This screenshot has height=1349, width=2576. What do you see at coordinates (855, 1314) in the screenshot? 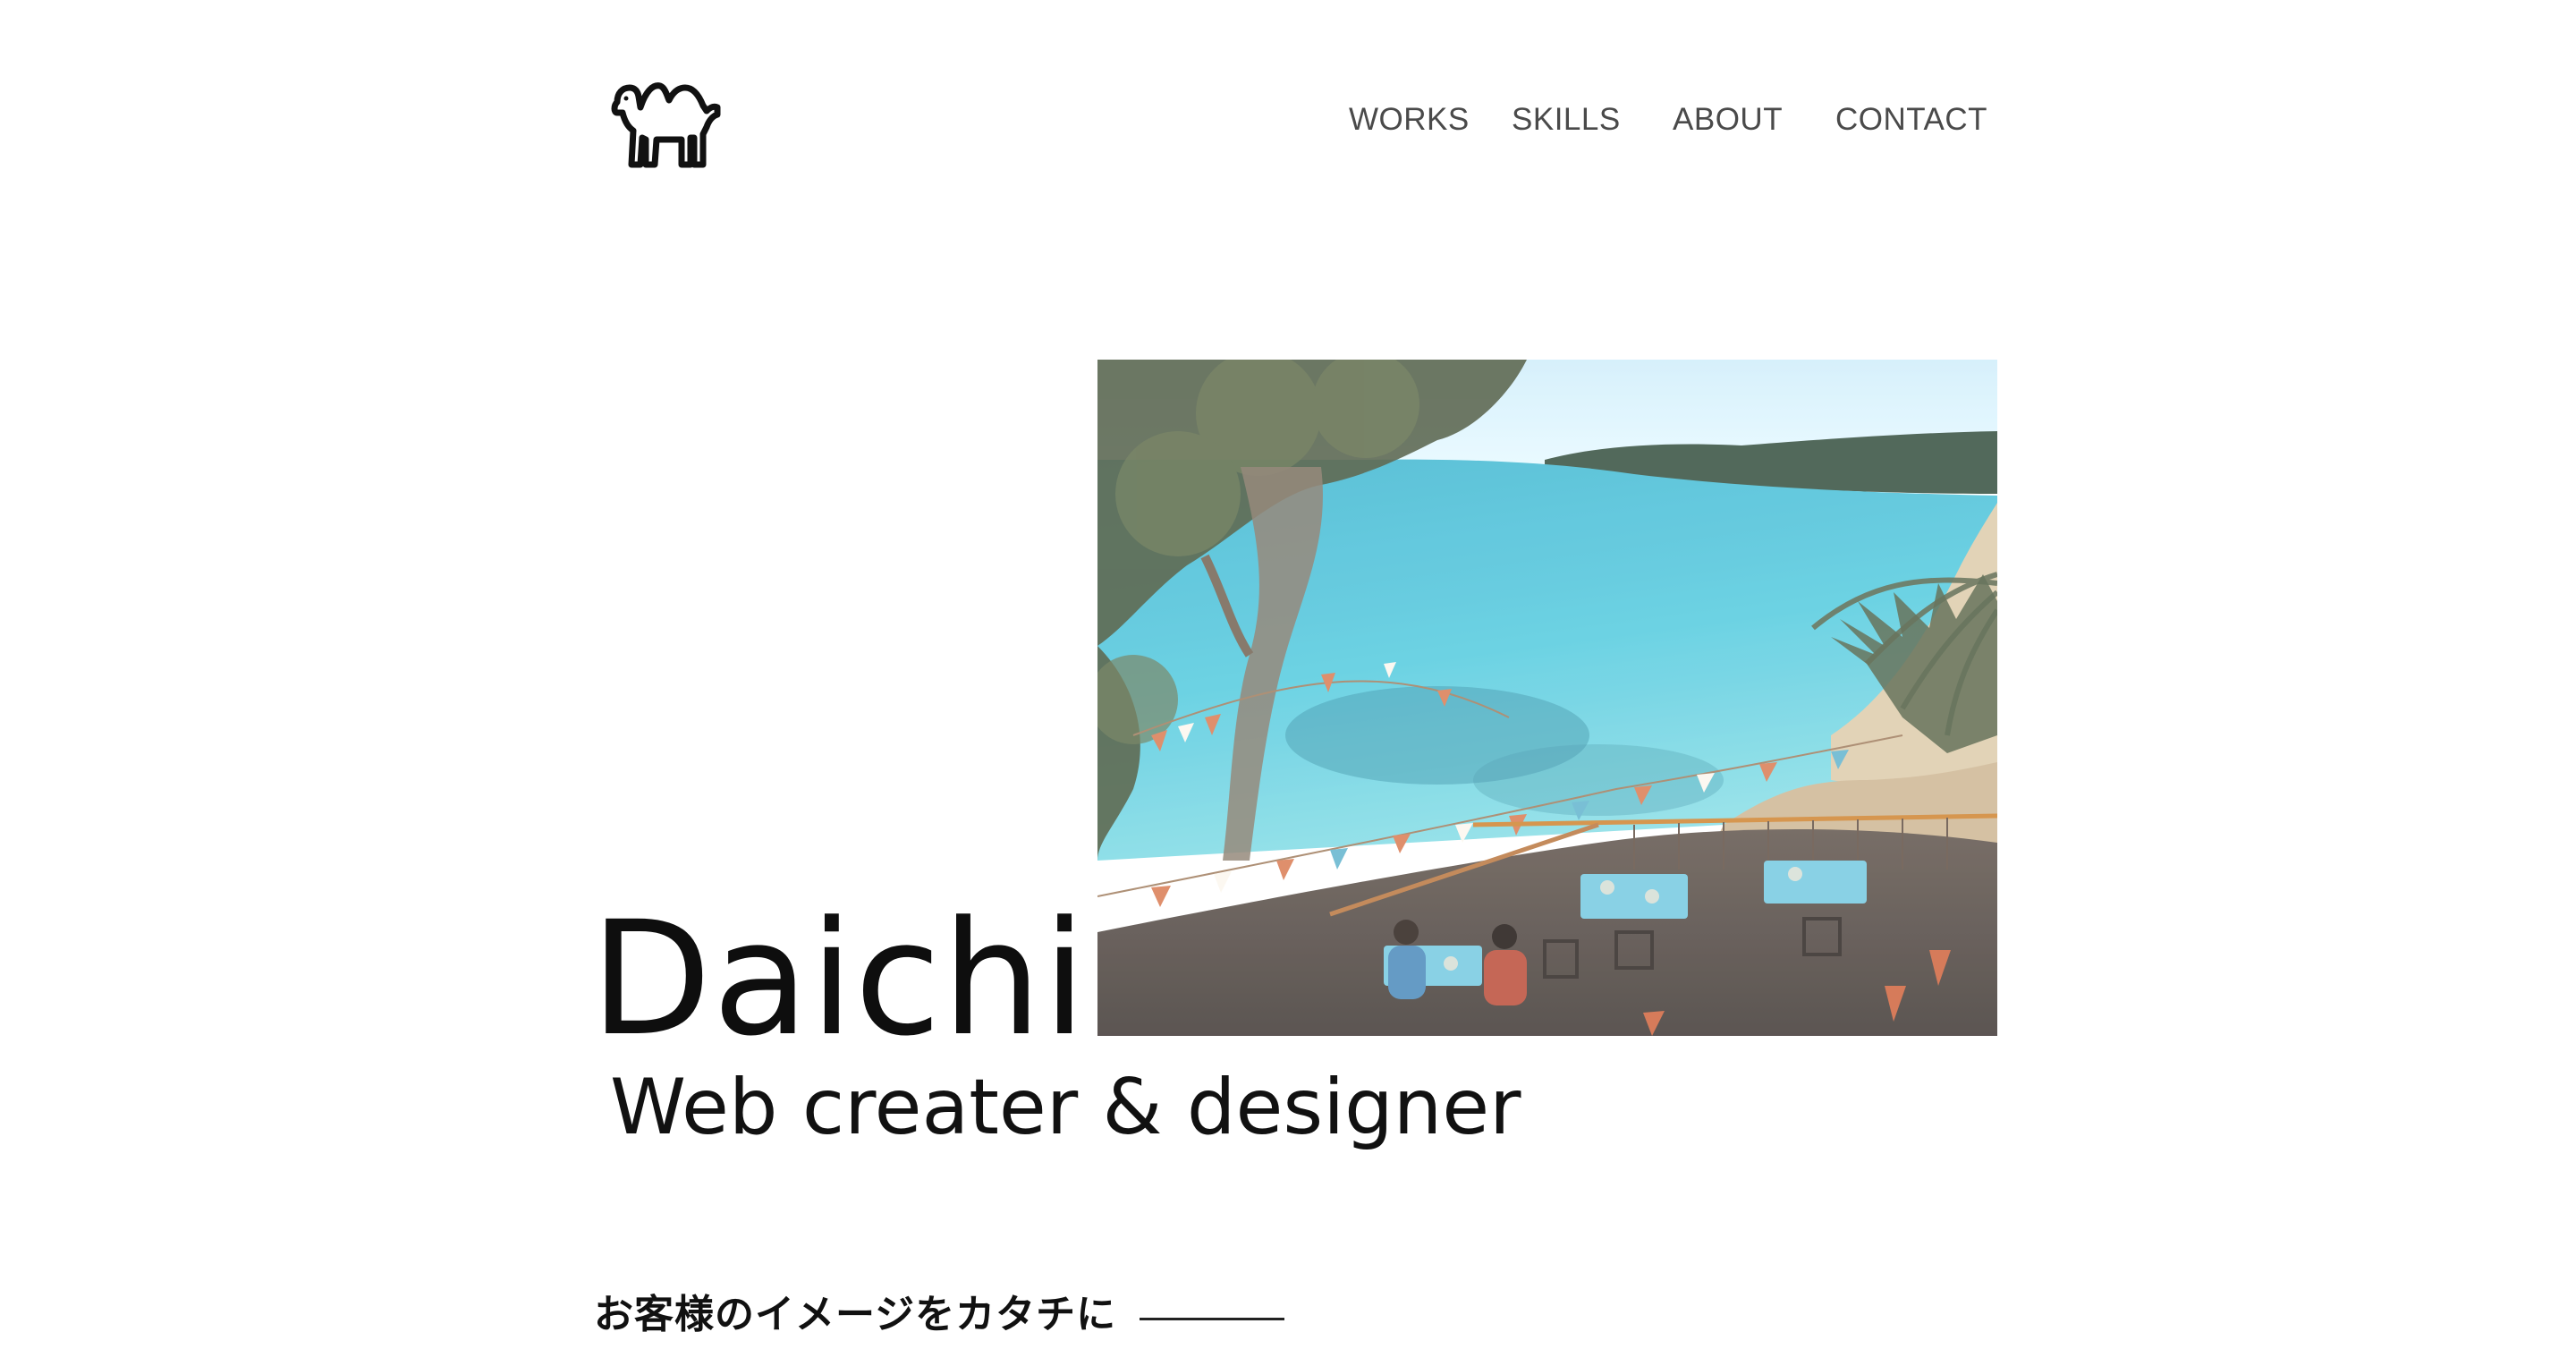
I see `section-heading-text: お客様のイメージをカタチに` at bounding box center [855, 1314].